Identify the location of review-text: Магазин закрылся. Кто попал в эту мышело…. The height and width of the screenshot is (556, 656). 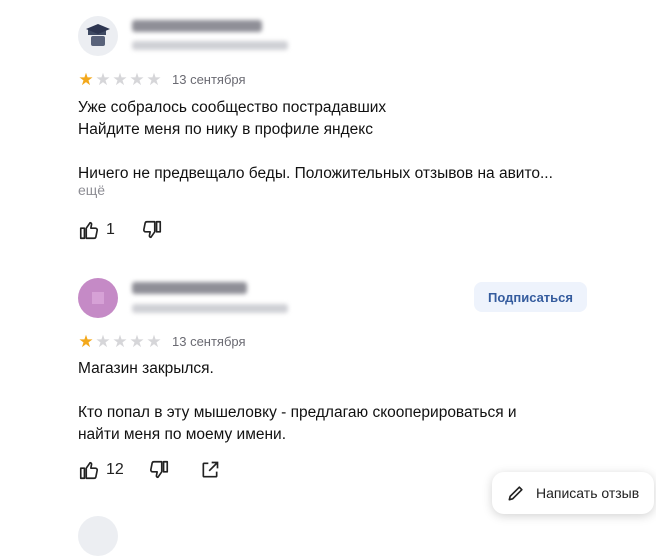
(297, 401).